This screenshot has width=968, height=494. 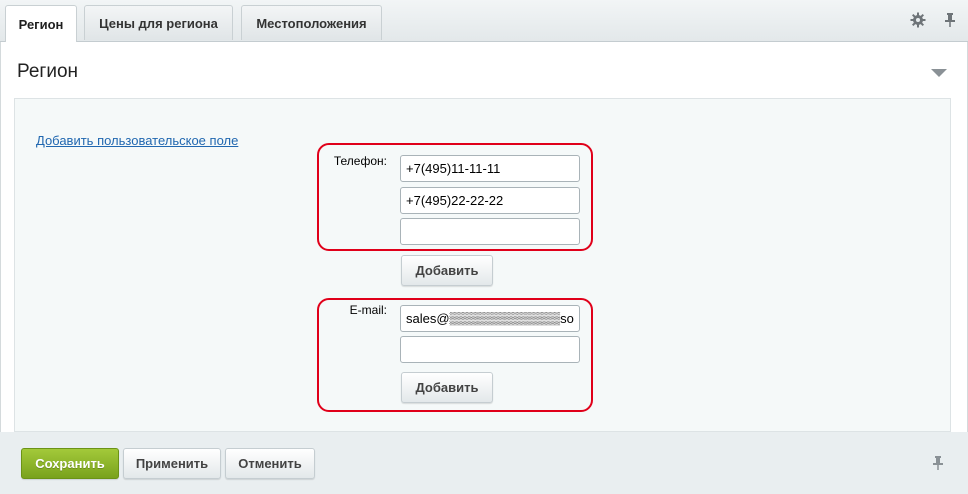 What do you see at coordinates (158, 22) in the screenshot?
I see `tab-region-prices: Цены для региона` at bounding box center [158, 22].